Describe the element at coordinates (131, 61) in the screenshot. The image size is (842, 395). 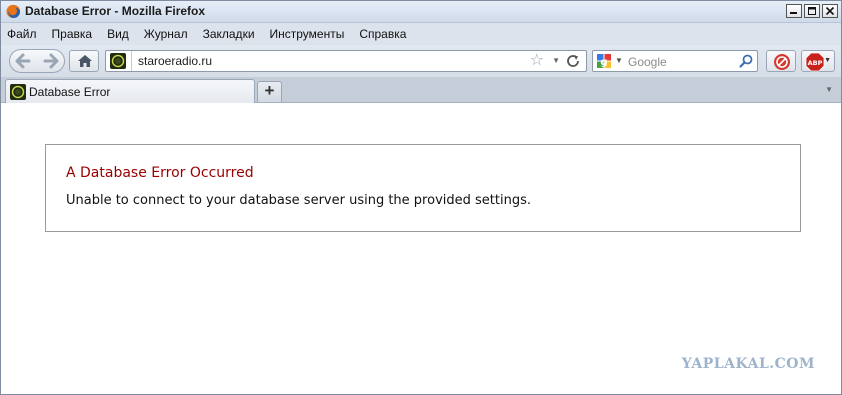
I see `url-separator` at that location.